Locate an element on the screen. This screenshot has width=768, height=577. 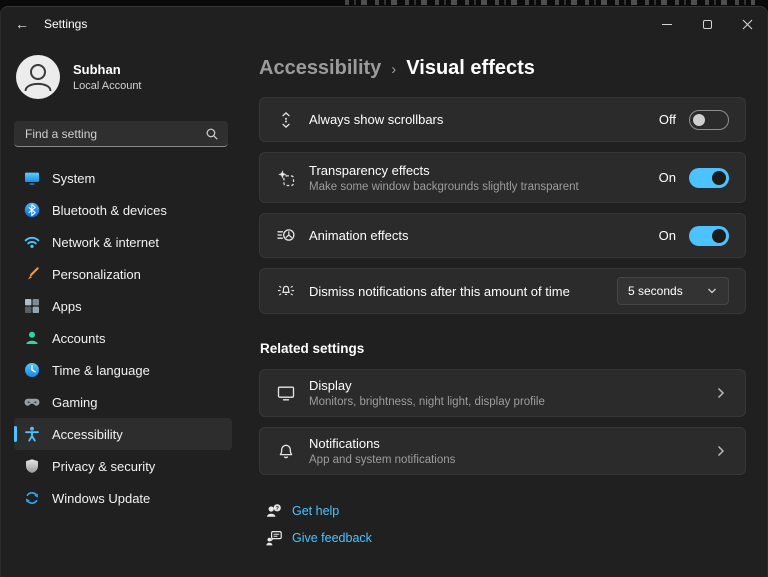
person-icon is located at coordinates (38, 78).